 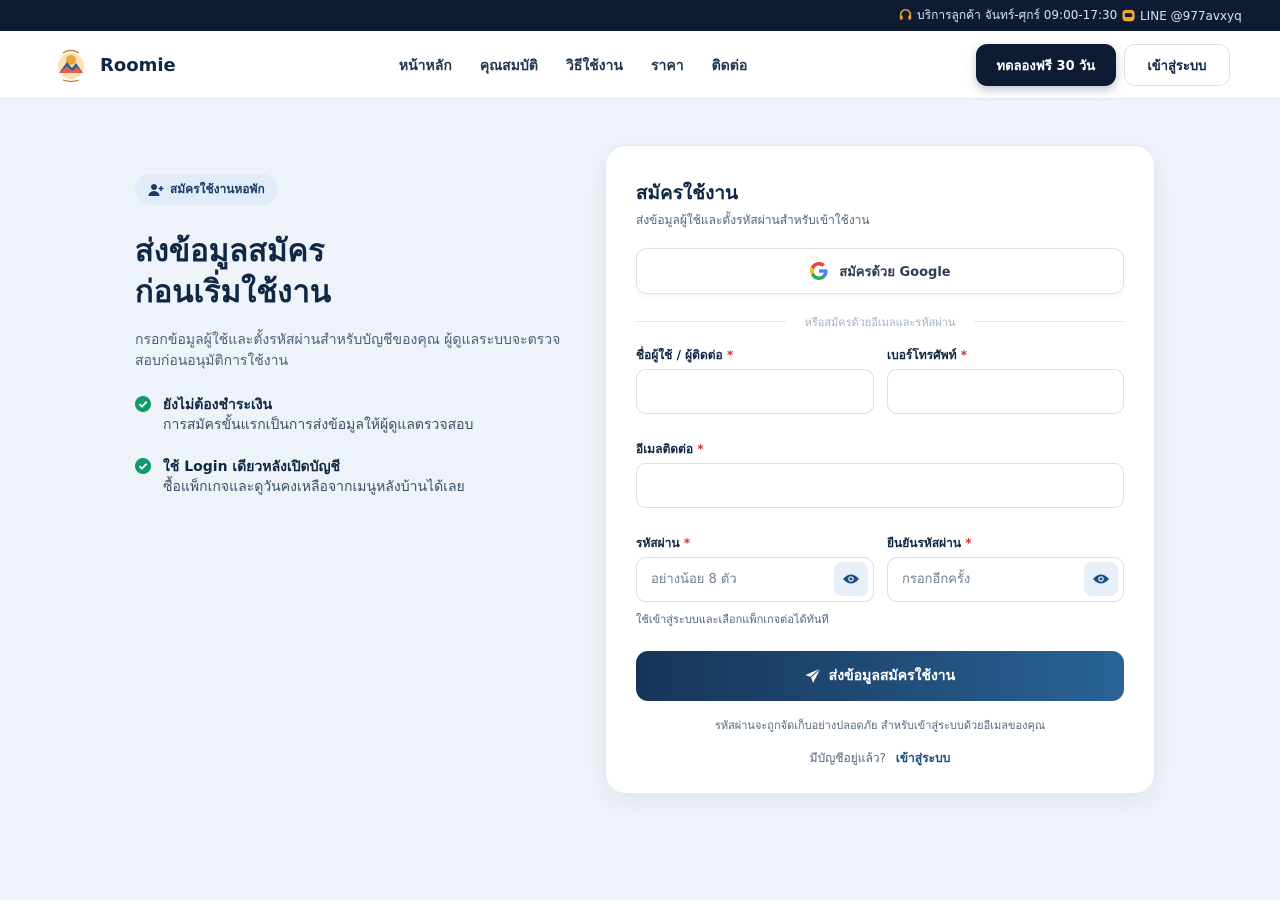 I want to click on name-label: ชื่อผู้ใช้ / ผู้ติดต่อ *, so click(x=684, y=355).